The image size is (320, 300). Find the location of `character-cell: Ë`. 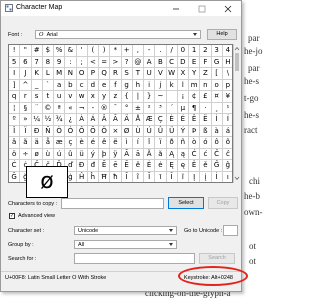

character-cell: Ë is located at coordinates (206, 120).